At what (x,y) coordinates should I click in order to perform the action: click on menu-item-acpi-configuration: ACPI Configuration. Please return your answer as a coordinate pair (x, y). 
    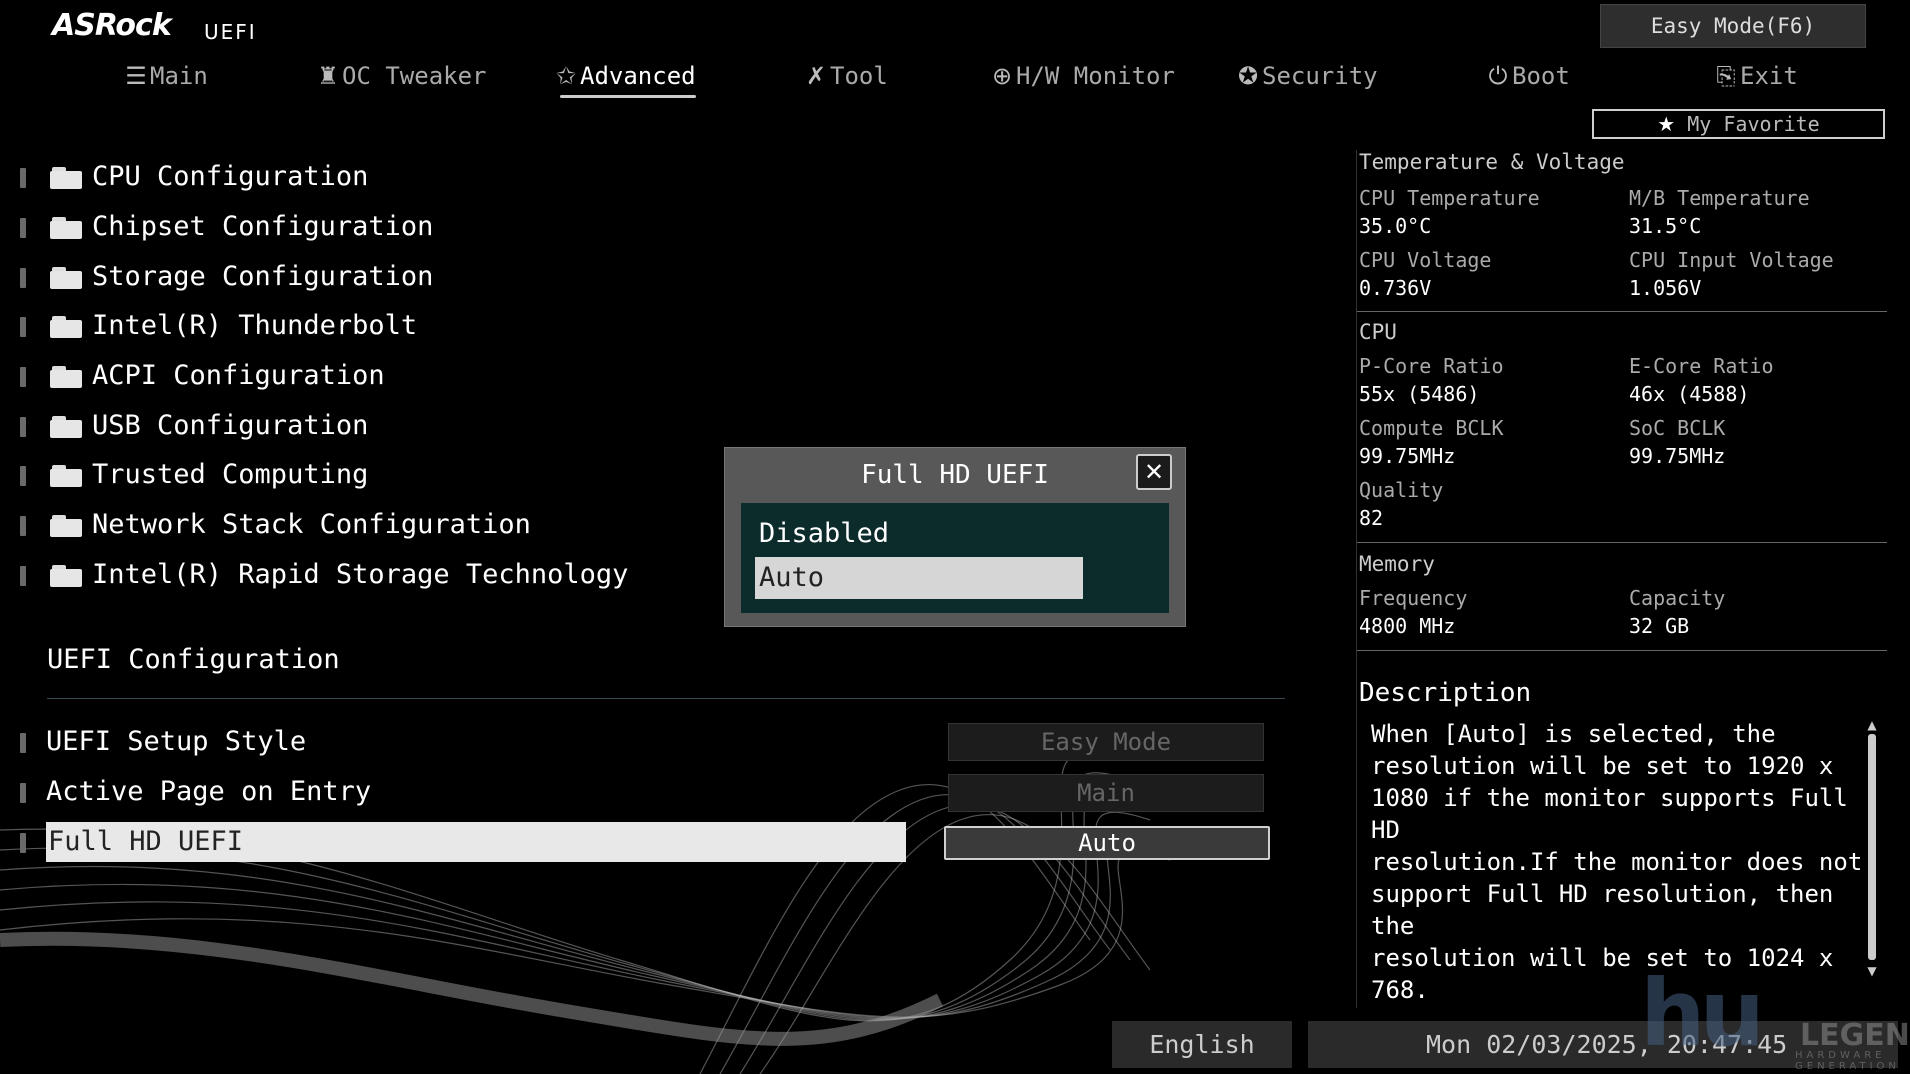
    Looking at the image, I should click on (202, 376).